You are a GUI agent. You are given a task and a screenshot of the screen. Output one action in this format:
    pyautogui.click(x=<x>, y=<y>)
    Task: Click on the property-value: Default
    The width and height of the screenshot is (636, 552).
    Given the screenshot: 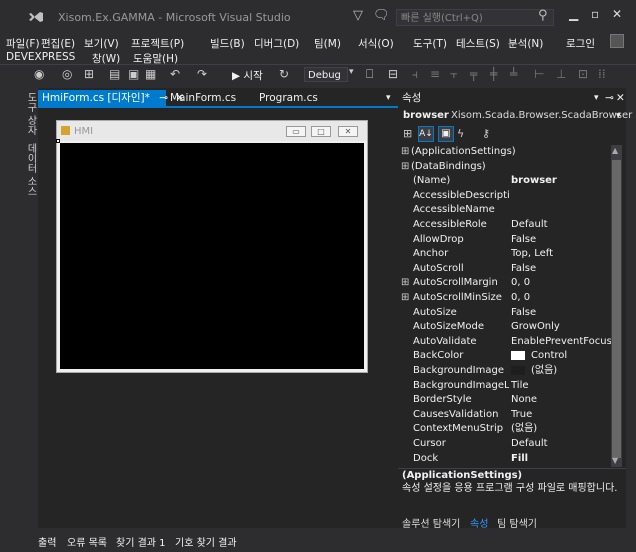 What is the action you would take?
    pyautogui.click(x=561, y=225)
    